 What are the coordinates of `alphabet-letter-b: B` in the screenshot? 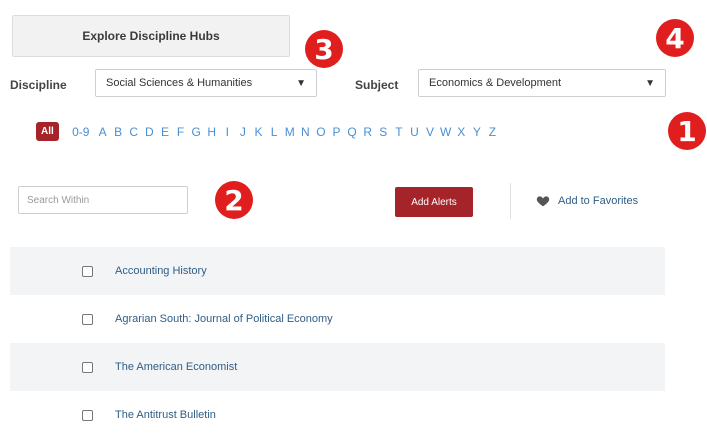 It's located at (118, 132).